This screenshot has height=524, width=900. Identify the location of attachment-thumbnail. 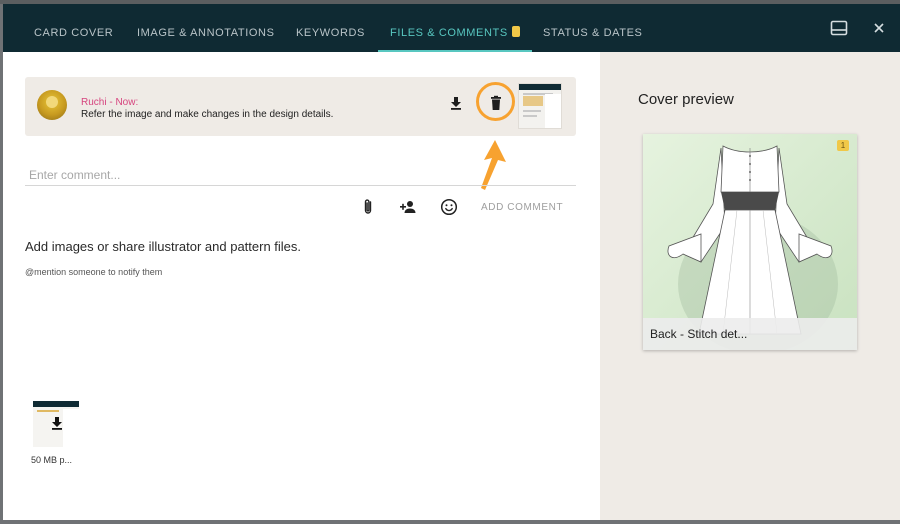
(540, 106).